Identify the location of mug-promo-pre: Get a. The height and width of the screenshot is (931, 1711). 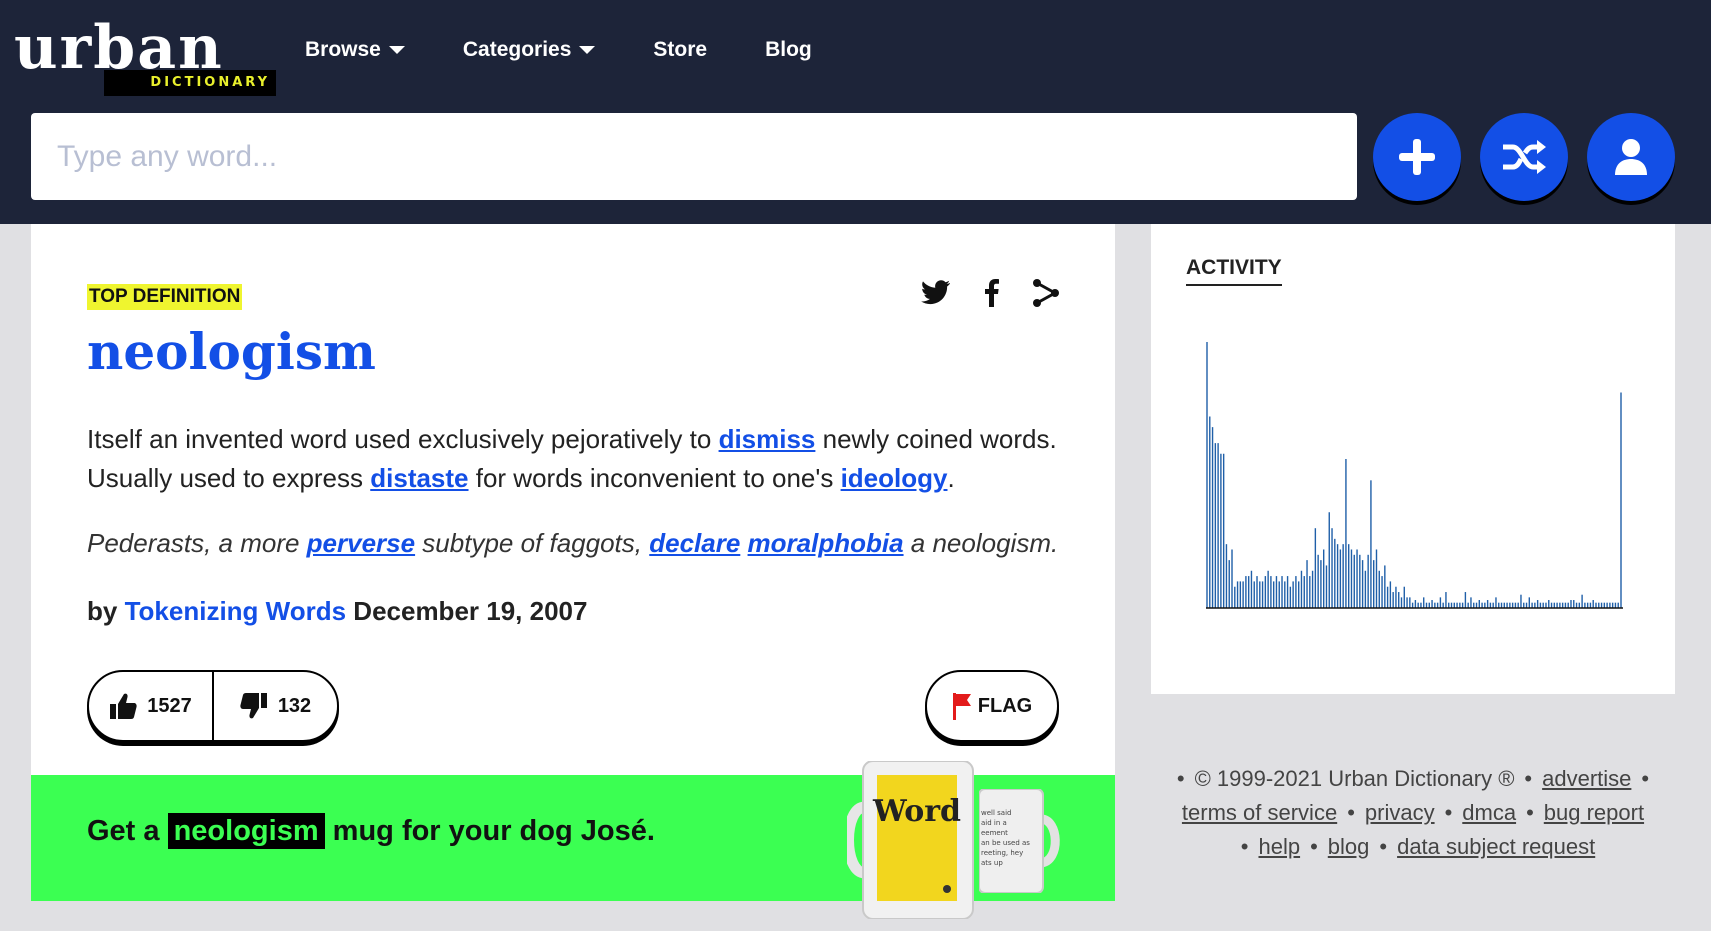
(127, 831).